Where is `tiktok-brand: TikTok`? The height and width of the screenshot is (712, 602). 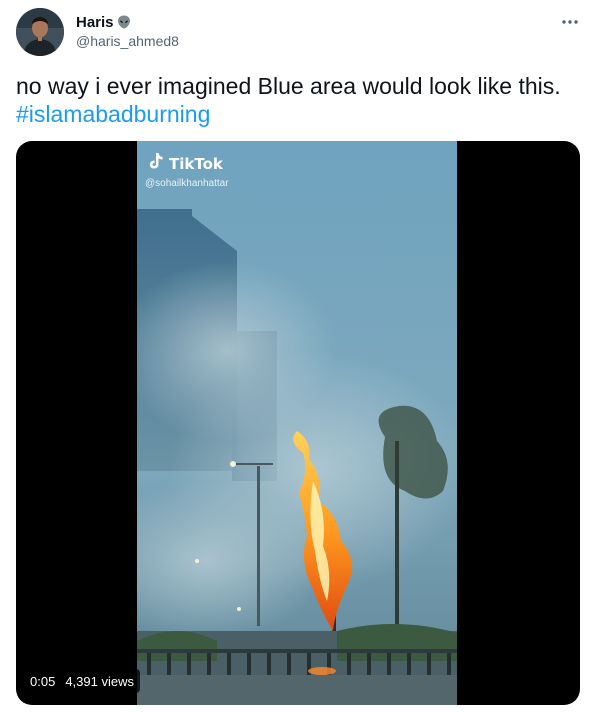
tiktok-brand: TikTok is located at coordinates (196, 163).